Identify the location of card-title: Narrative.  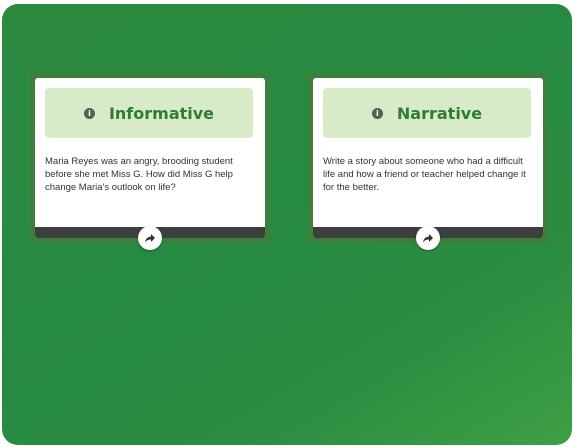
(439, 113).